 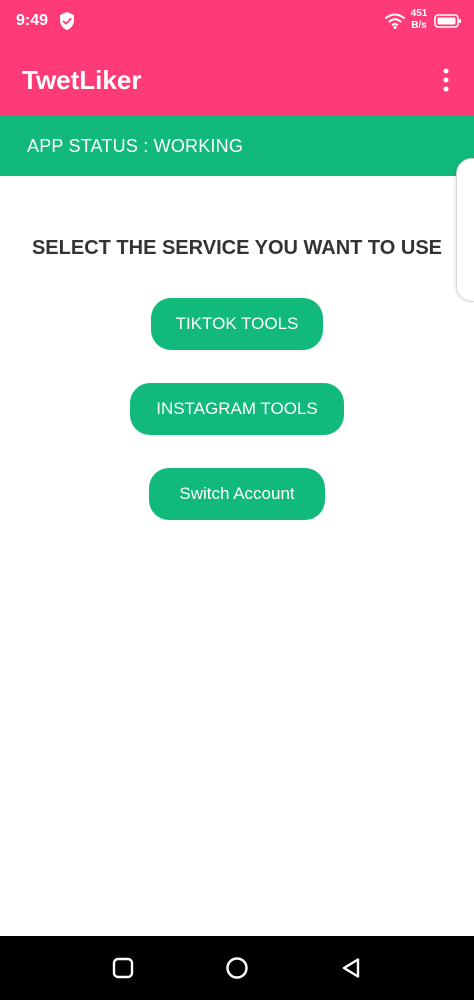 I want to click on battery-icon, so click(x=447, y=21).